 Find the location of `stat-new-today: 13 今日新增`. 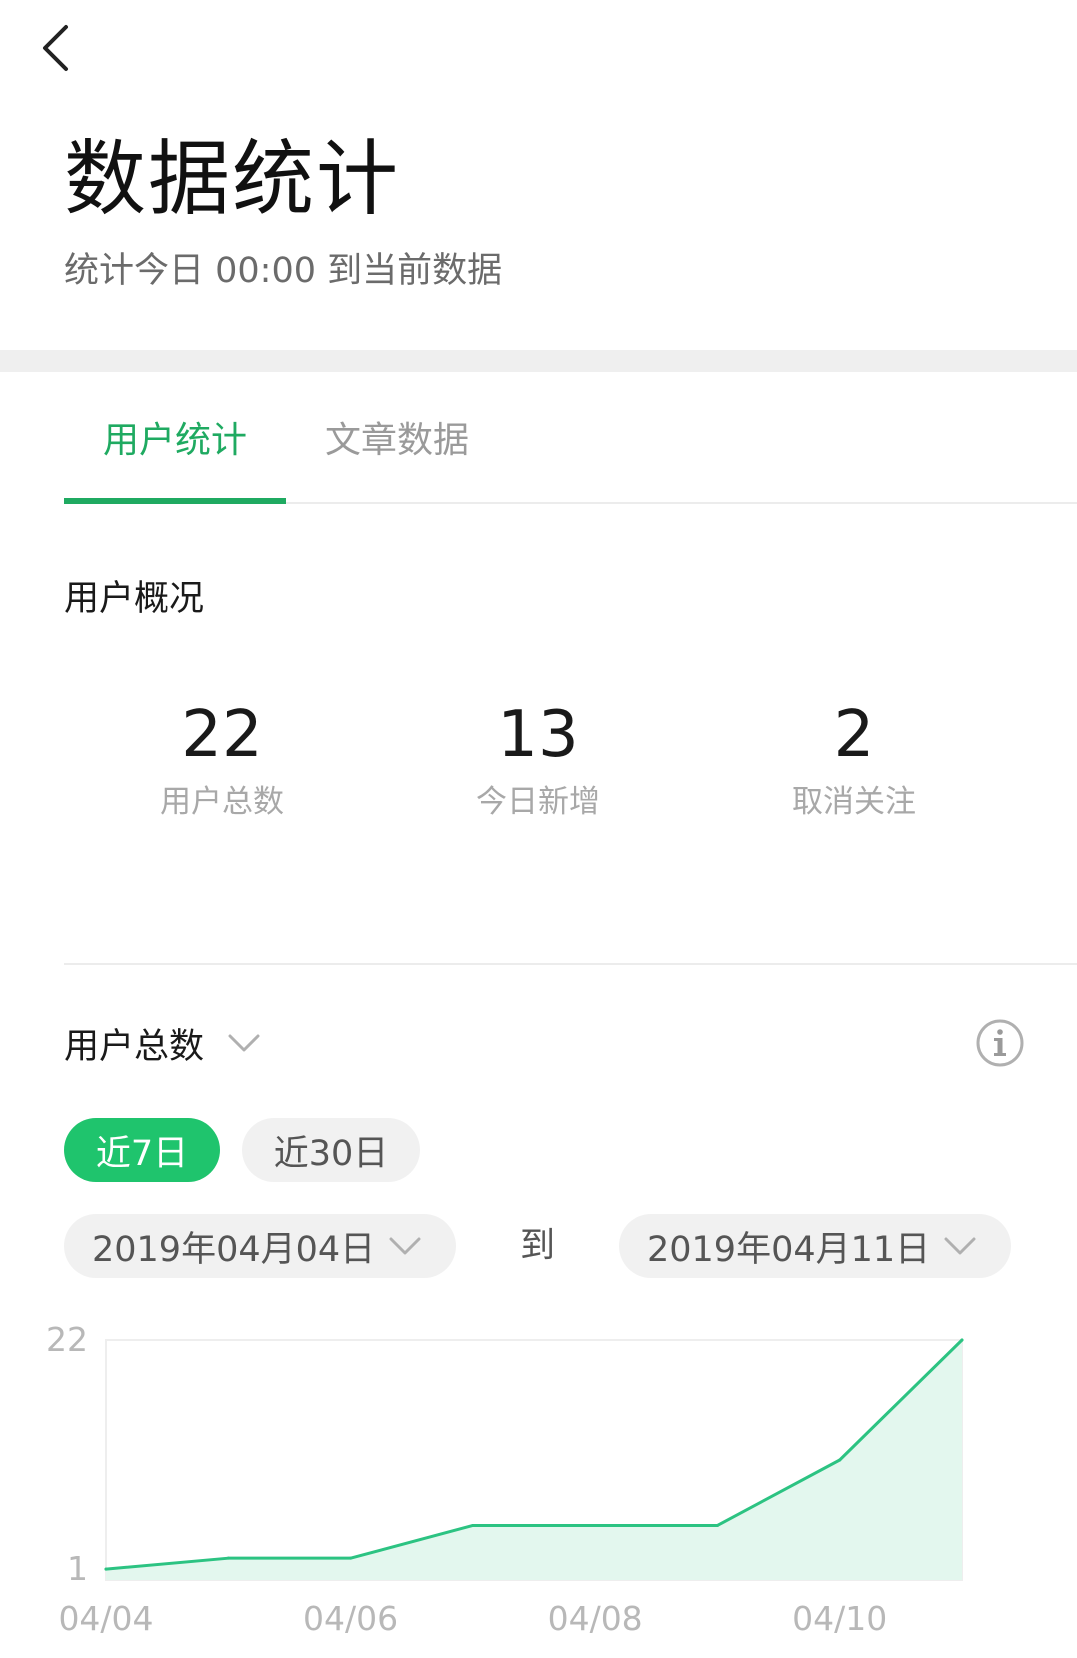

stat-new-today: 13 今日新增 is located at coordinates (538, 770).